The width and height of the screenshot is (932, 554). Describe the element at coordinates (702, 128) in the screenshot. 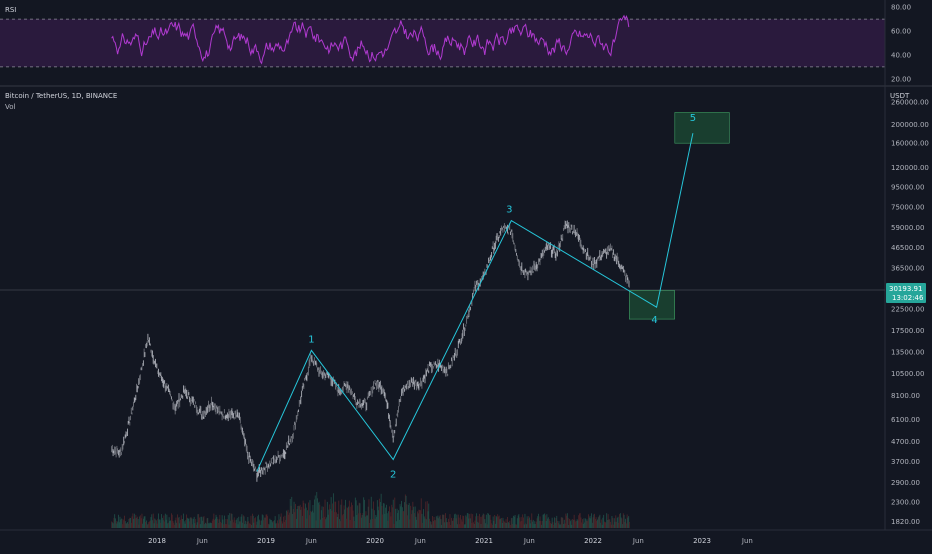

I see `target-zone` at that location.